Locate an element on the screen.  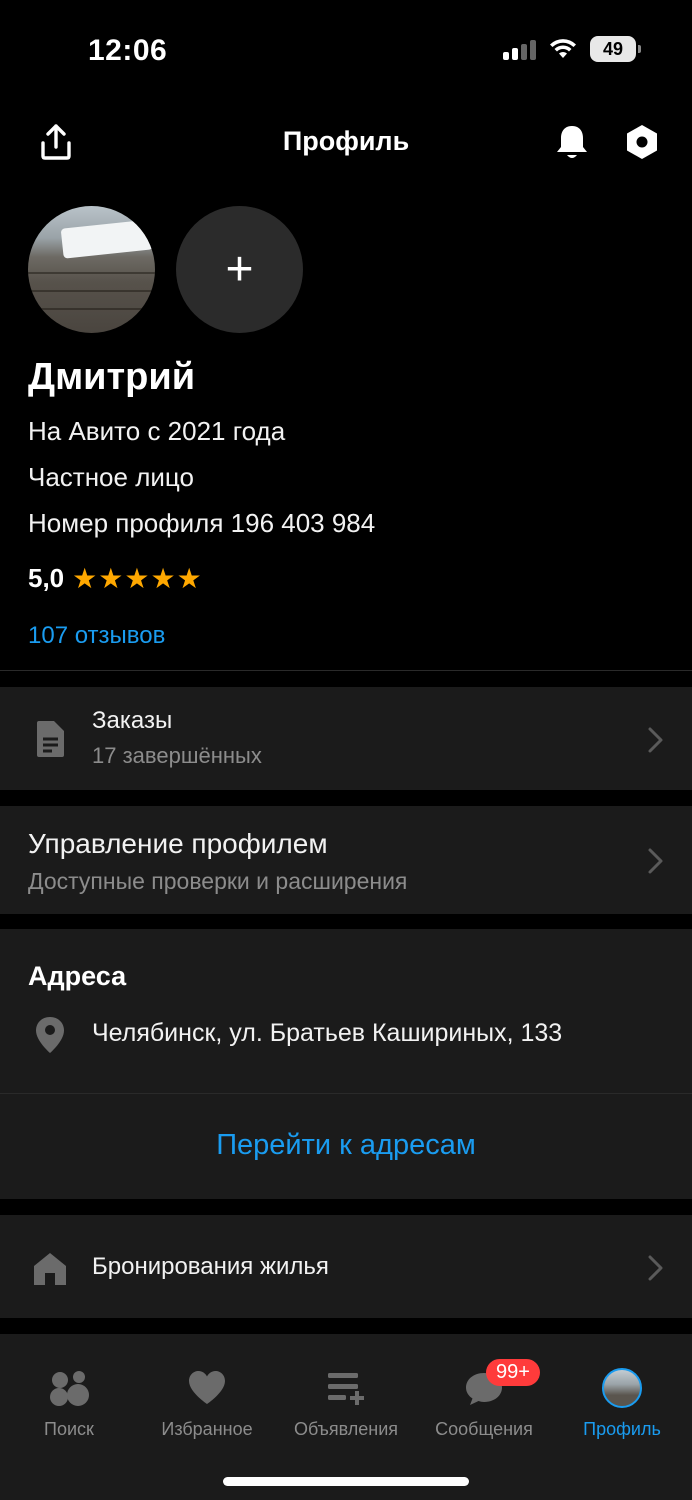
tab-label: Сообщения is located at coordinates (484, 1429).